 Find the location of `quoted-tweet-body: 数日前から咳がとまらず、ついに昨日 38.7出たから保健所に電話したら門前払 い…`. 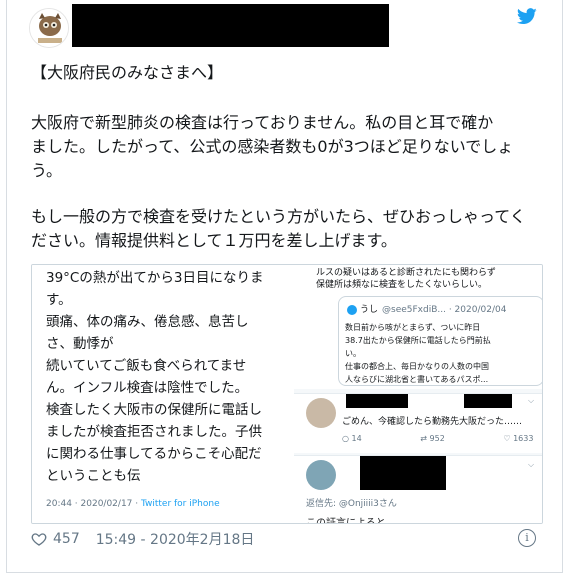

quoted-tweet-body: 数日前から咳がとまらず、ついに昨日 38.7出たから保健所に電話したら門前払 い… is located at coordinates (418, 353).